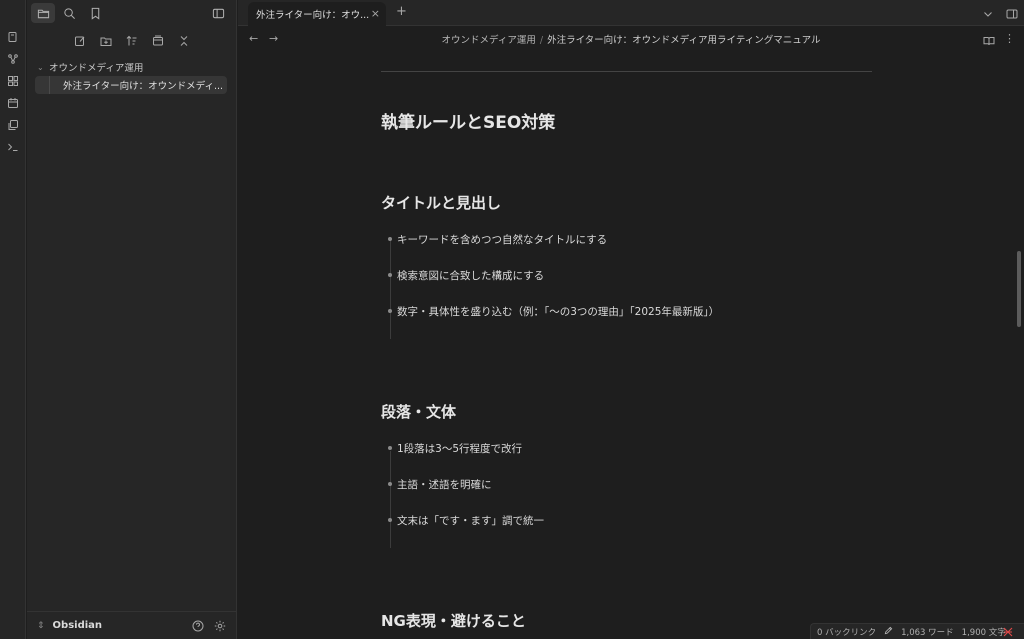  What do you see at coordinates (468, 123) in the screenshot?
I see `heading-2: 執筆ルールとSEO対策` at bounding box center [468, 123].